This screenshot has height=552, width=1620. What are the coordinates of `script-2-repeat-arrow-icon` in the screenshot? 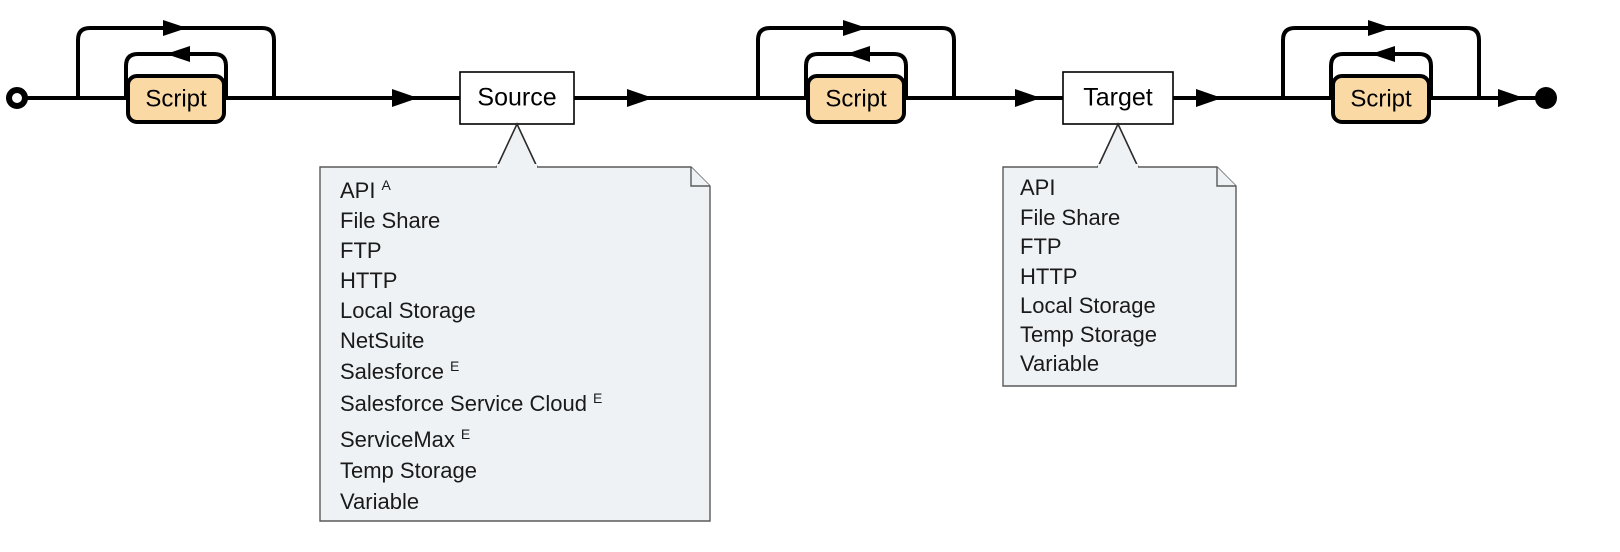 It's located at (858, 54).